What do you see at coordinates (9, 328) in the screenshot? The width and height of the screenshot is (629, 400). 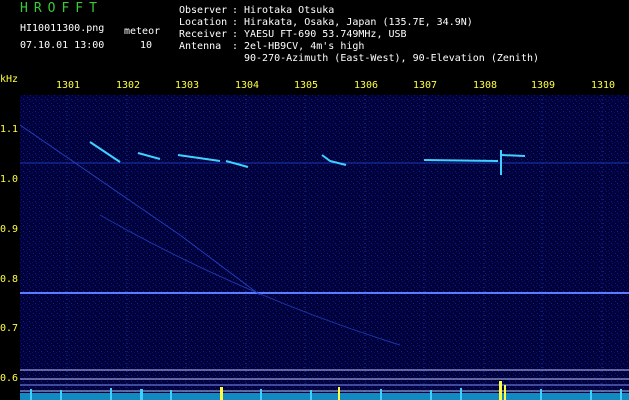 I see `freq-label: 0.7` at bounding box center [9, 328].